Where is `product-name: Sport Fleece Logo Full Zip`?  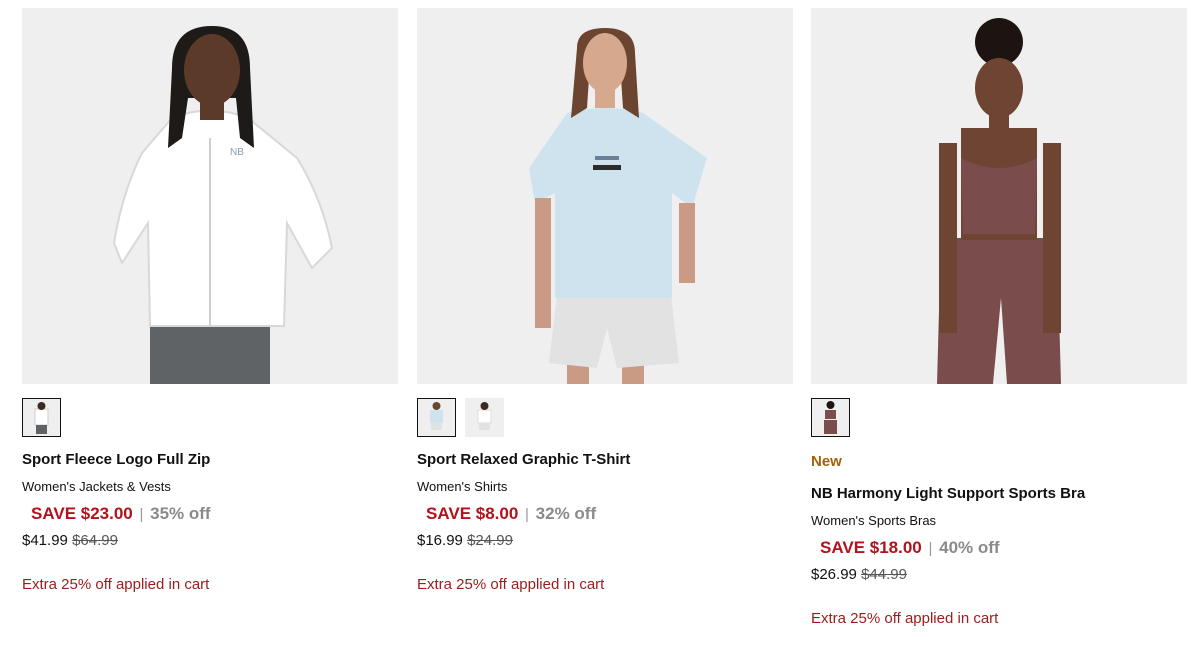 product-name: Sport Fleece Logo Full Zip is located at coordinates (210, 460).